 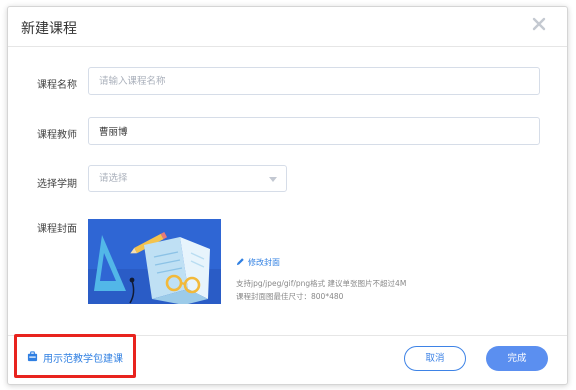 I want to click on course-cover-label: 课程封面, so click(x=57, y=229).